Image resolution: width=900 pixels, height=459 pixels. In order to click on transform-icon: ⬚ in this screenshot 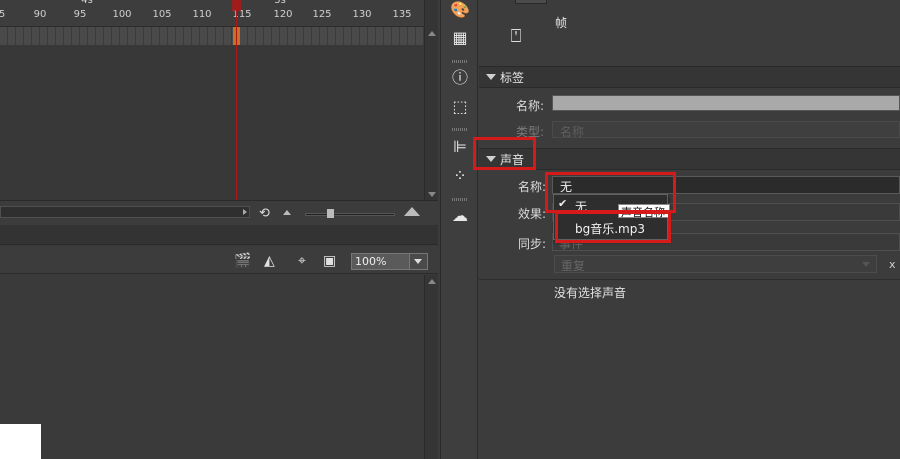, I will do `click(460, 107)`.